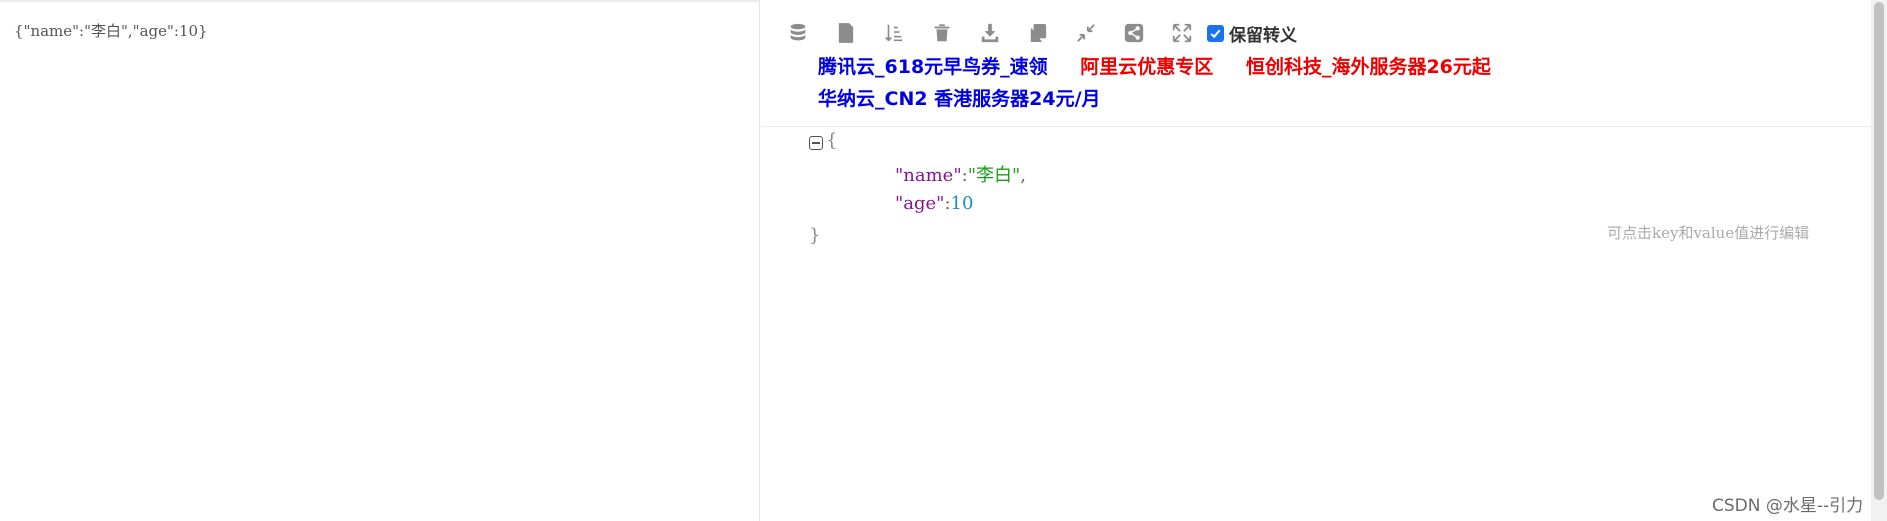 This screenshot has height=521, width=1887. I want to click on json-string-value: "李白", so click(994, 175).